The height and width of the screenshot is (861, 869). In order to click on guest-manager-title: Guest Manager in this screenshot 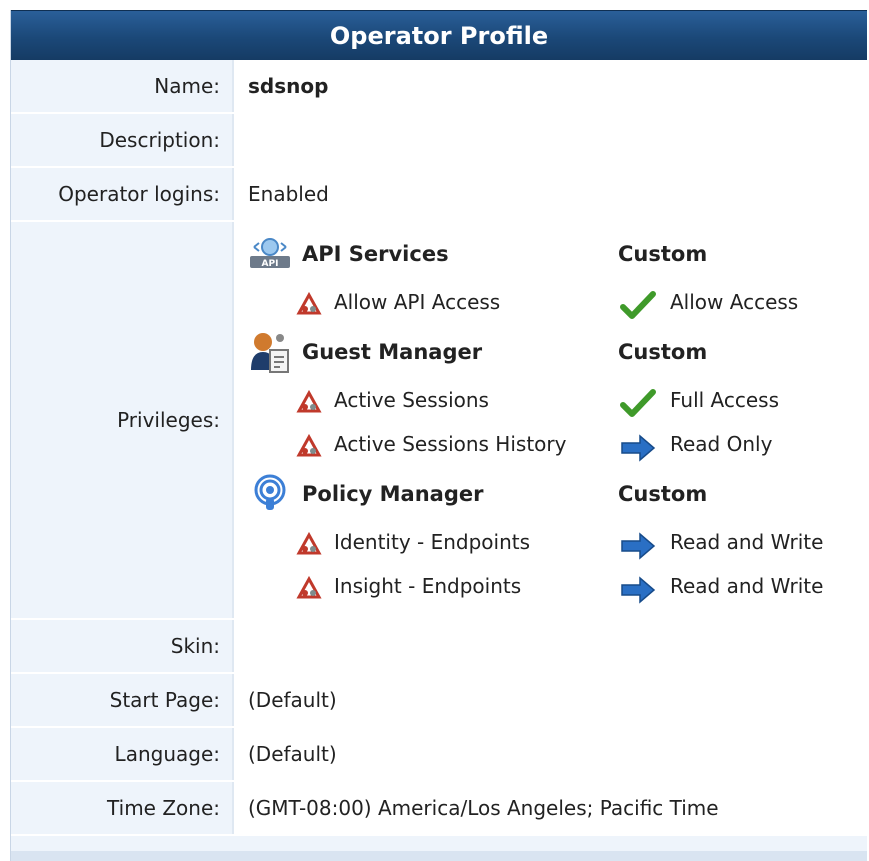, I will do `click(392, 352)`.